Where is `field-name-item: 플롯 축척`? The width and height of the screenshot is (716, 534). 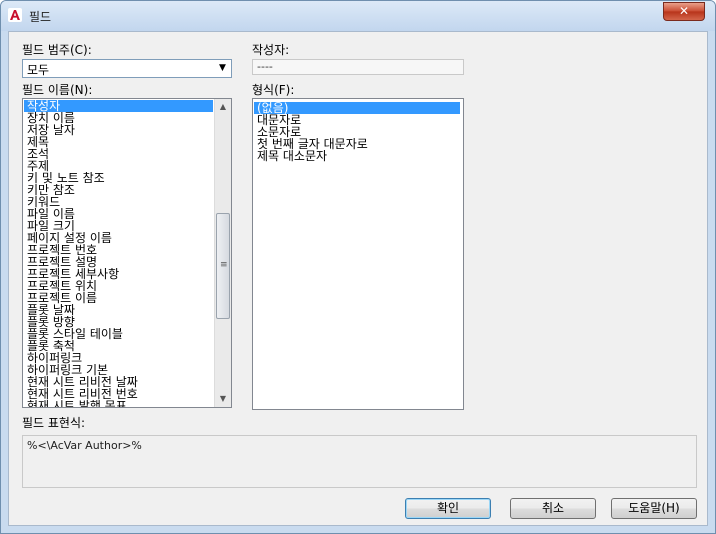
field-name-item: 플롯 축척 is located at coordinates (118, 346).